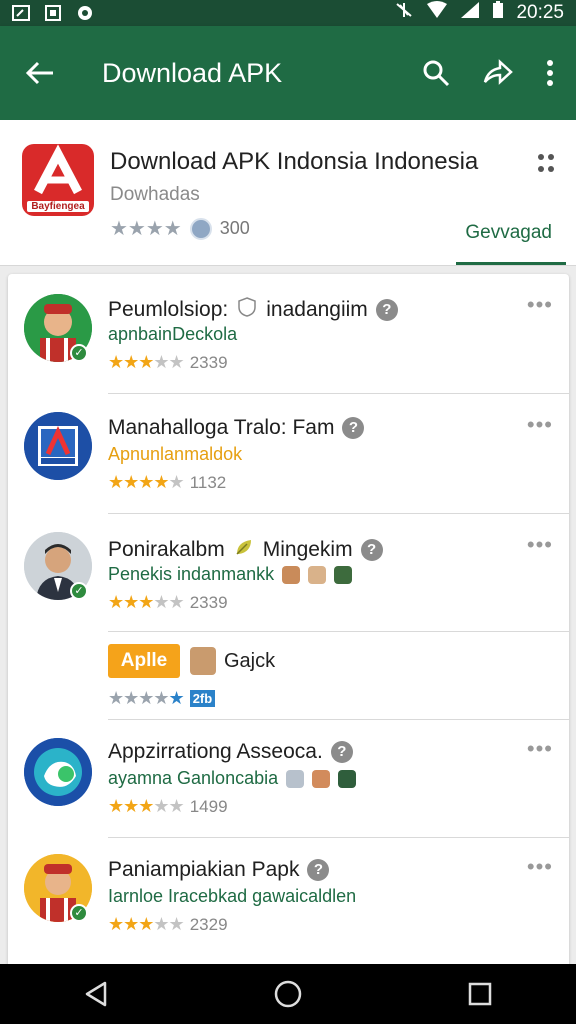  Describe the element at coordinates (307, 549) in the screenshot. I see `list-item-title-extra: Mingekim` at that location.